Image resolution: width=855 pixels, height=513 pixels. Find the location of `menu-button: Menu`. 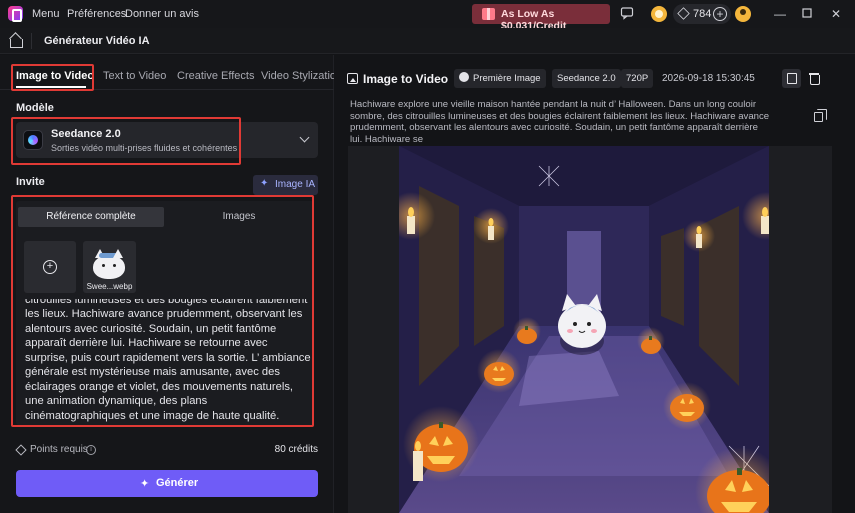

menu-button: Menu is located at coordinates (46, 14).